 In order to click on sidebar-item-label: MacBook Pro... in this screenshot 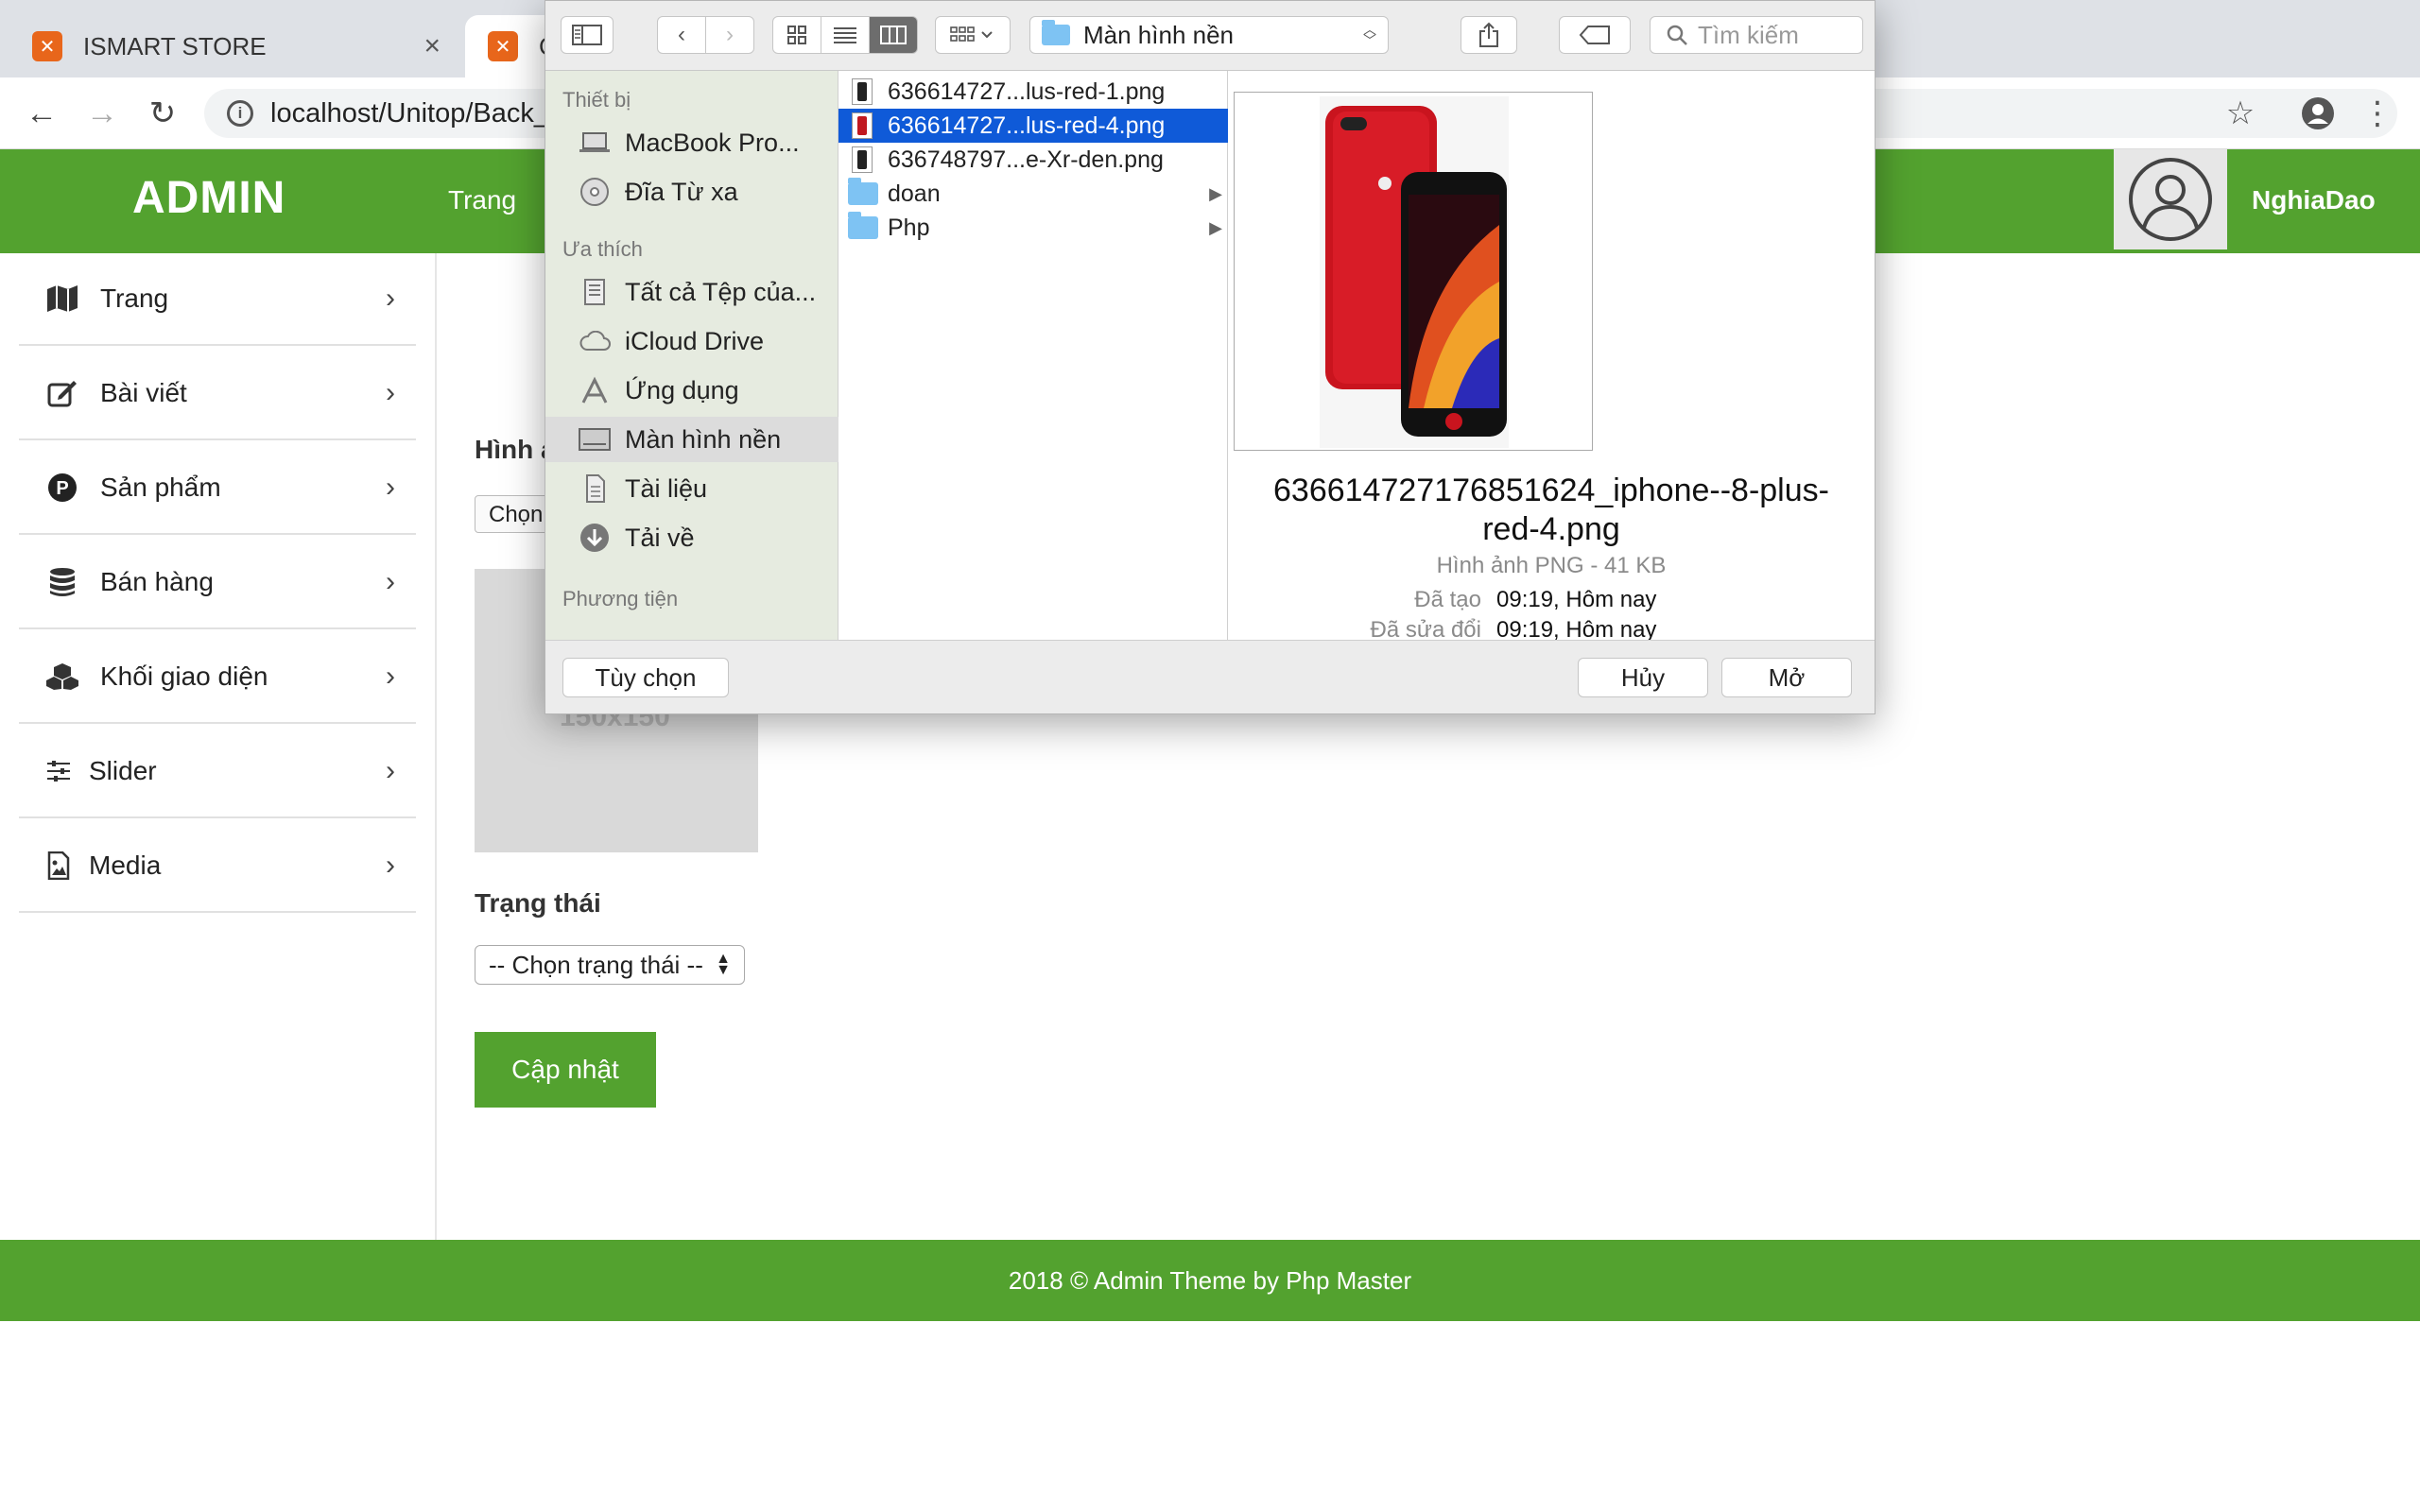, I will do `click(712, 142)`.